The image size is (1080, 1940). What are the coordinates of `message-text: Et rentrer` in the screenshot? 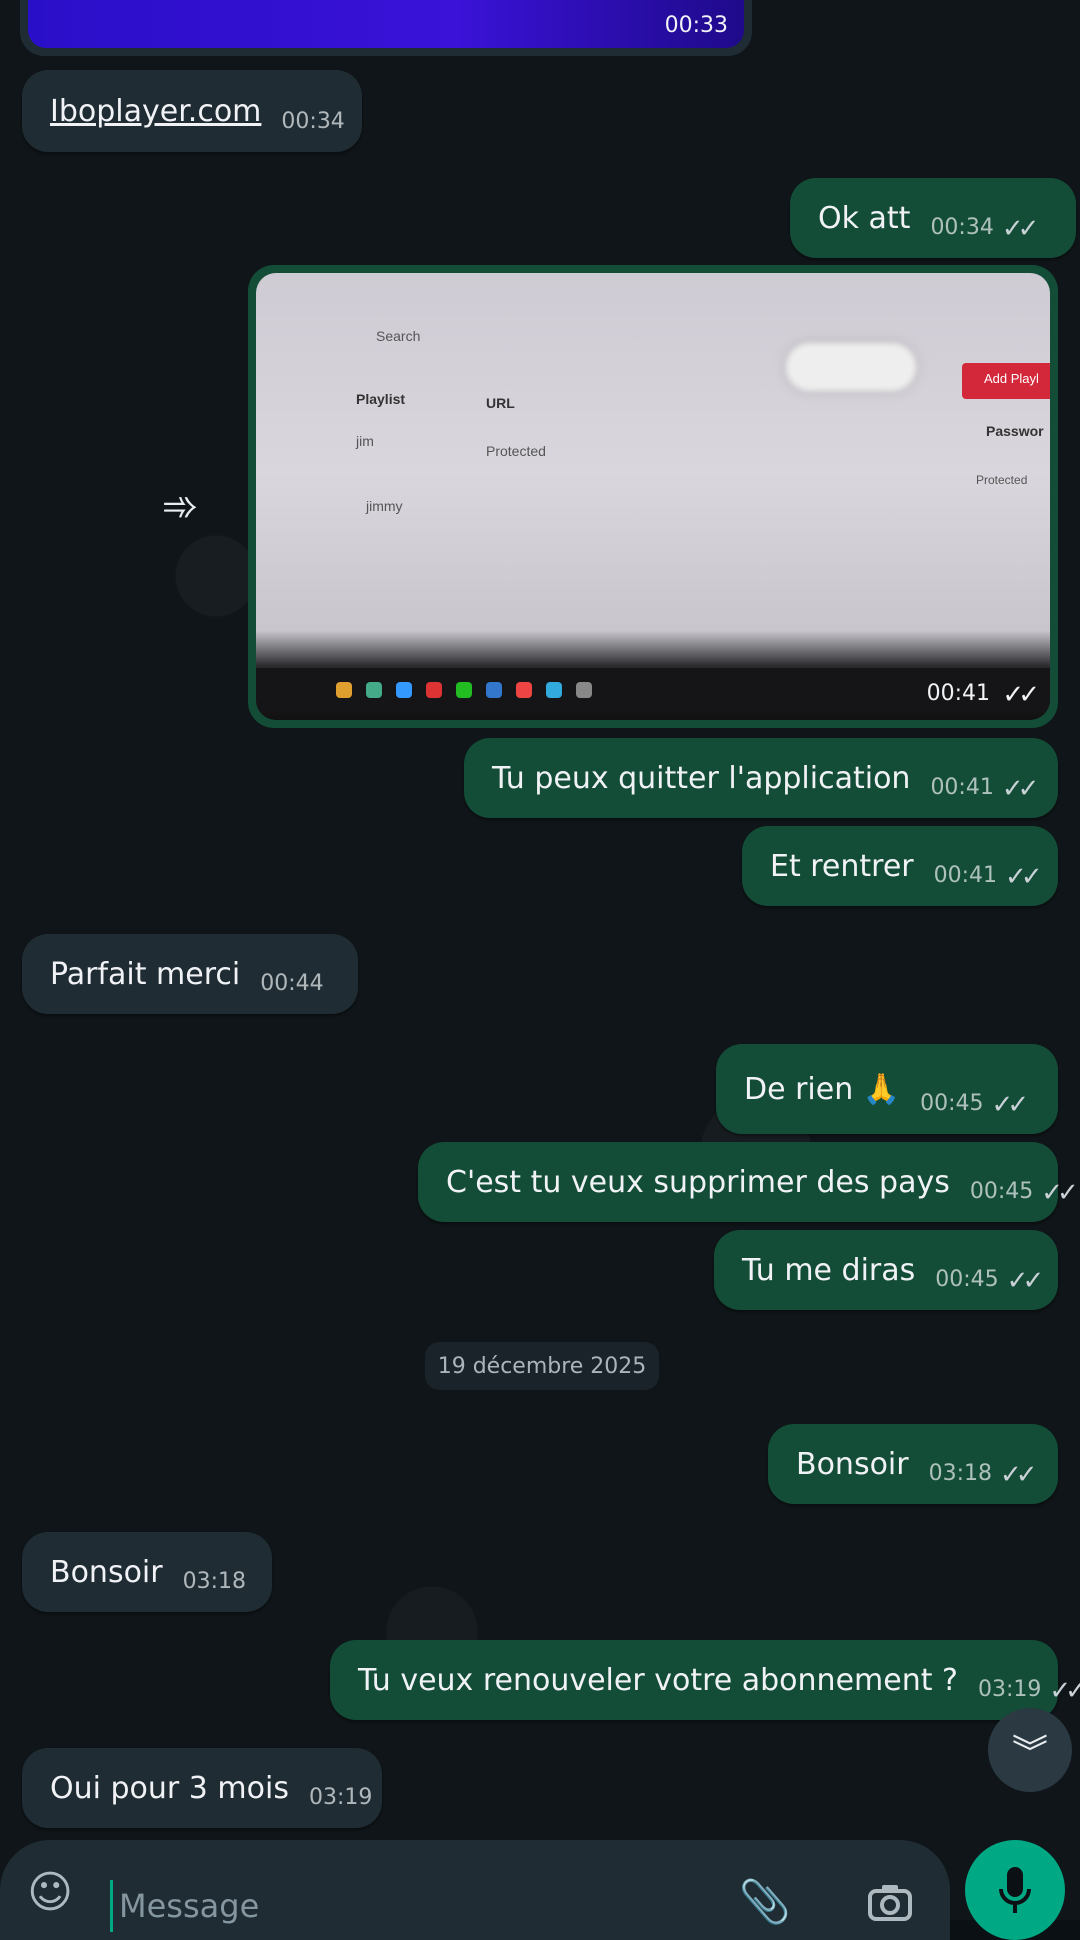 It's located at (842, 866).